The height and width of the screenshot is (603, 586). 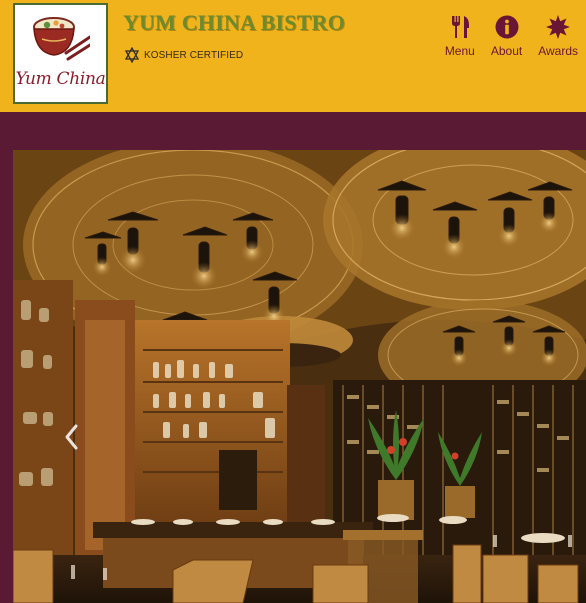 I want to click on star-of-david-icon, so click(x=132, y=55).